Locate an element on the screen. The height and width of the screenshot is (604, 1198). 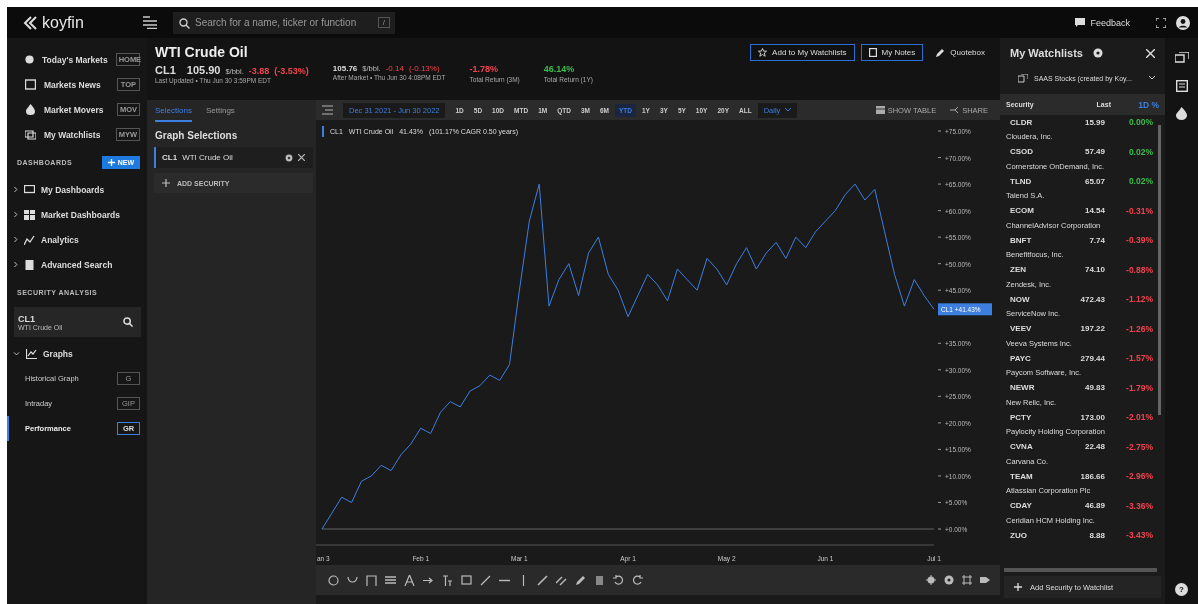
percent-change: (-3.53%) is located at coordinates (291, 71).